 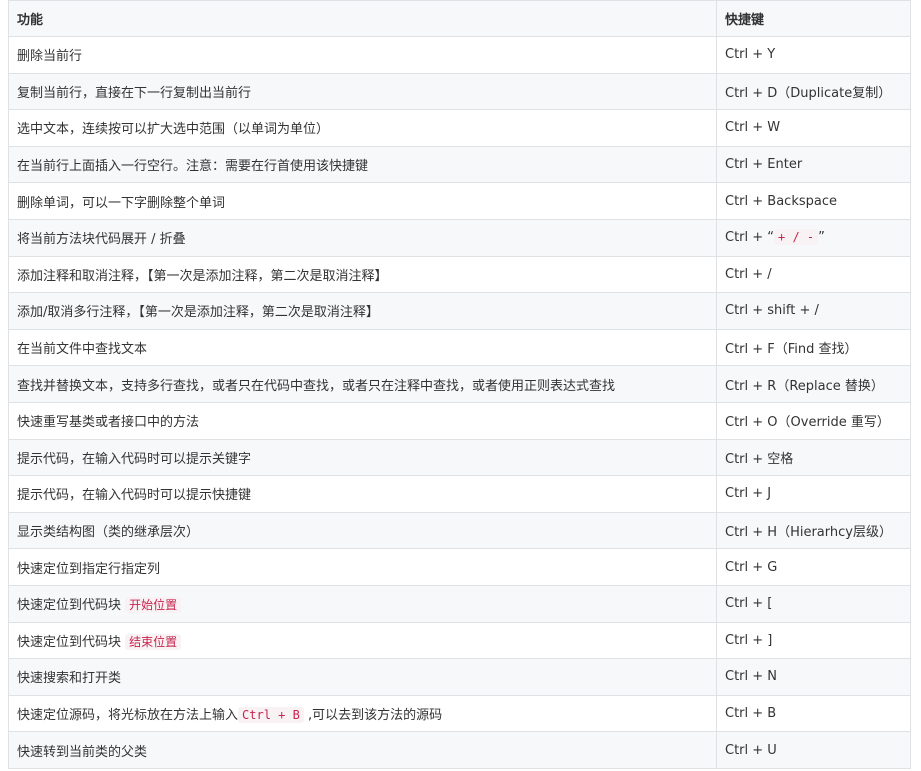 What do you see at coordinates (813, 677) in the screenshot?
I see `shortcut-cell: Ctrl + N` at bounding box center [813, 677].